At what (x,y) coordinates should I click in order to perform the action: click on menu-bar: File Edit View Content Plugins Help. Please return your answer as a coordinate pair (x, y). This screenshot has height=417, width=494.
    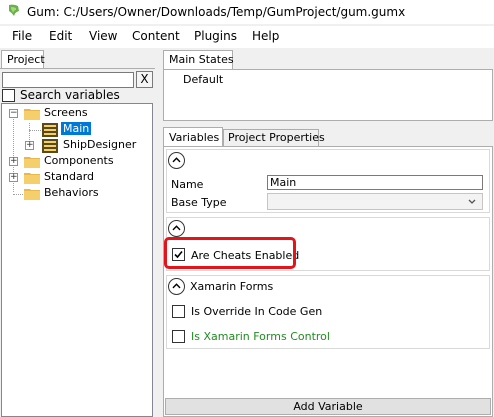
    Looking at the image, I should click on (247, 37).